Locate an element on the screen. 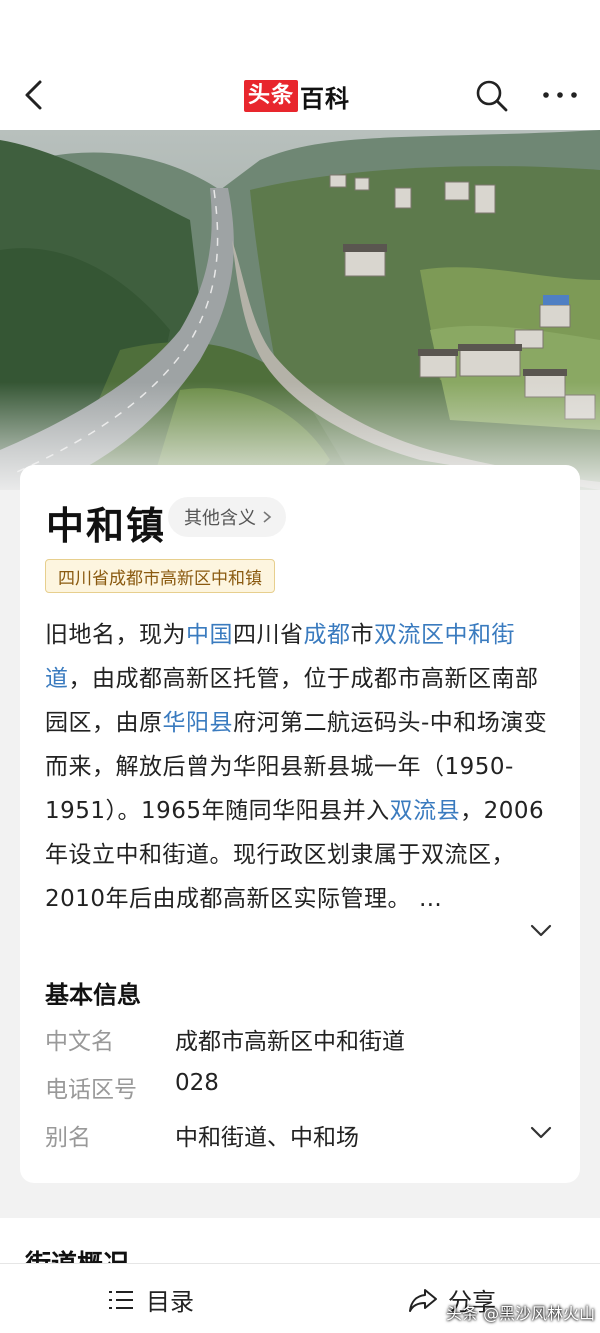  description-link: 成都 is located at coordinates (327, 635).